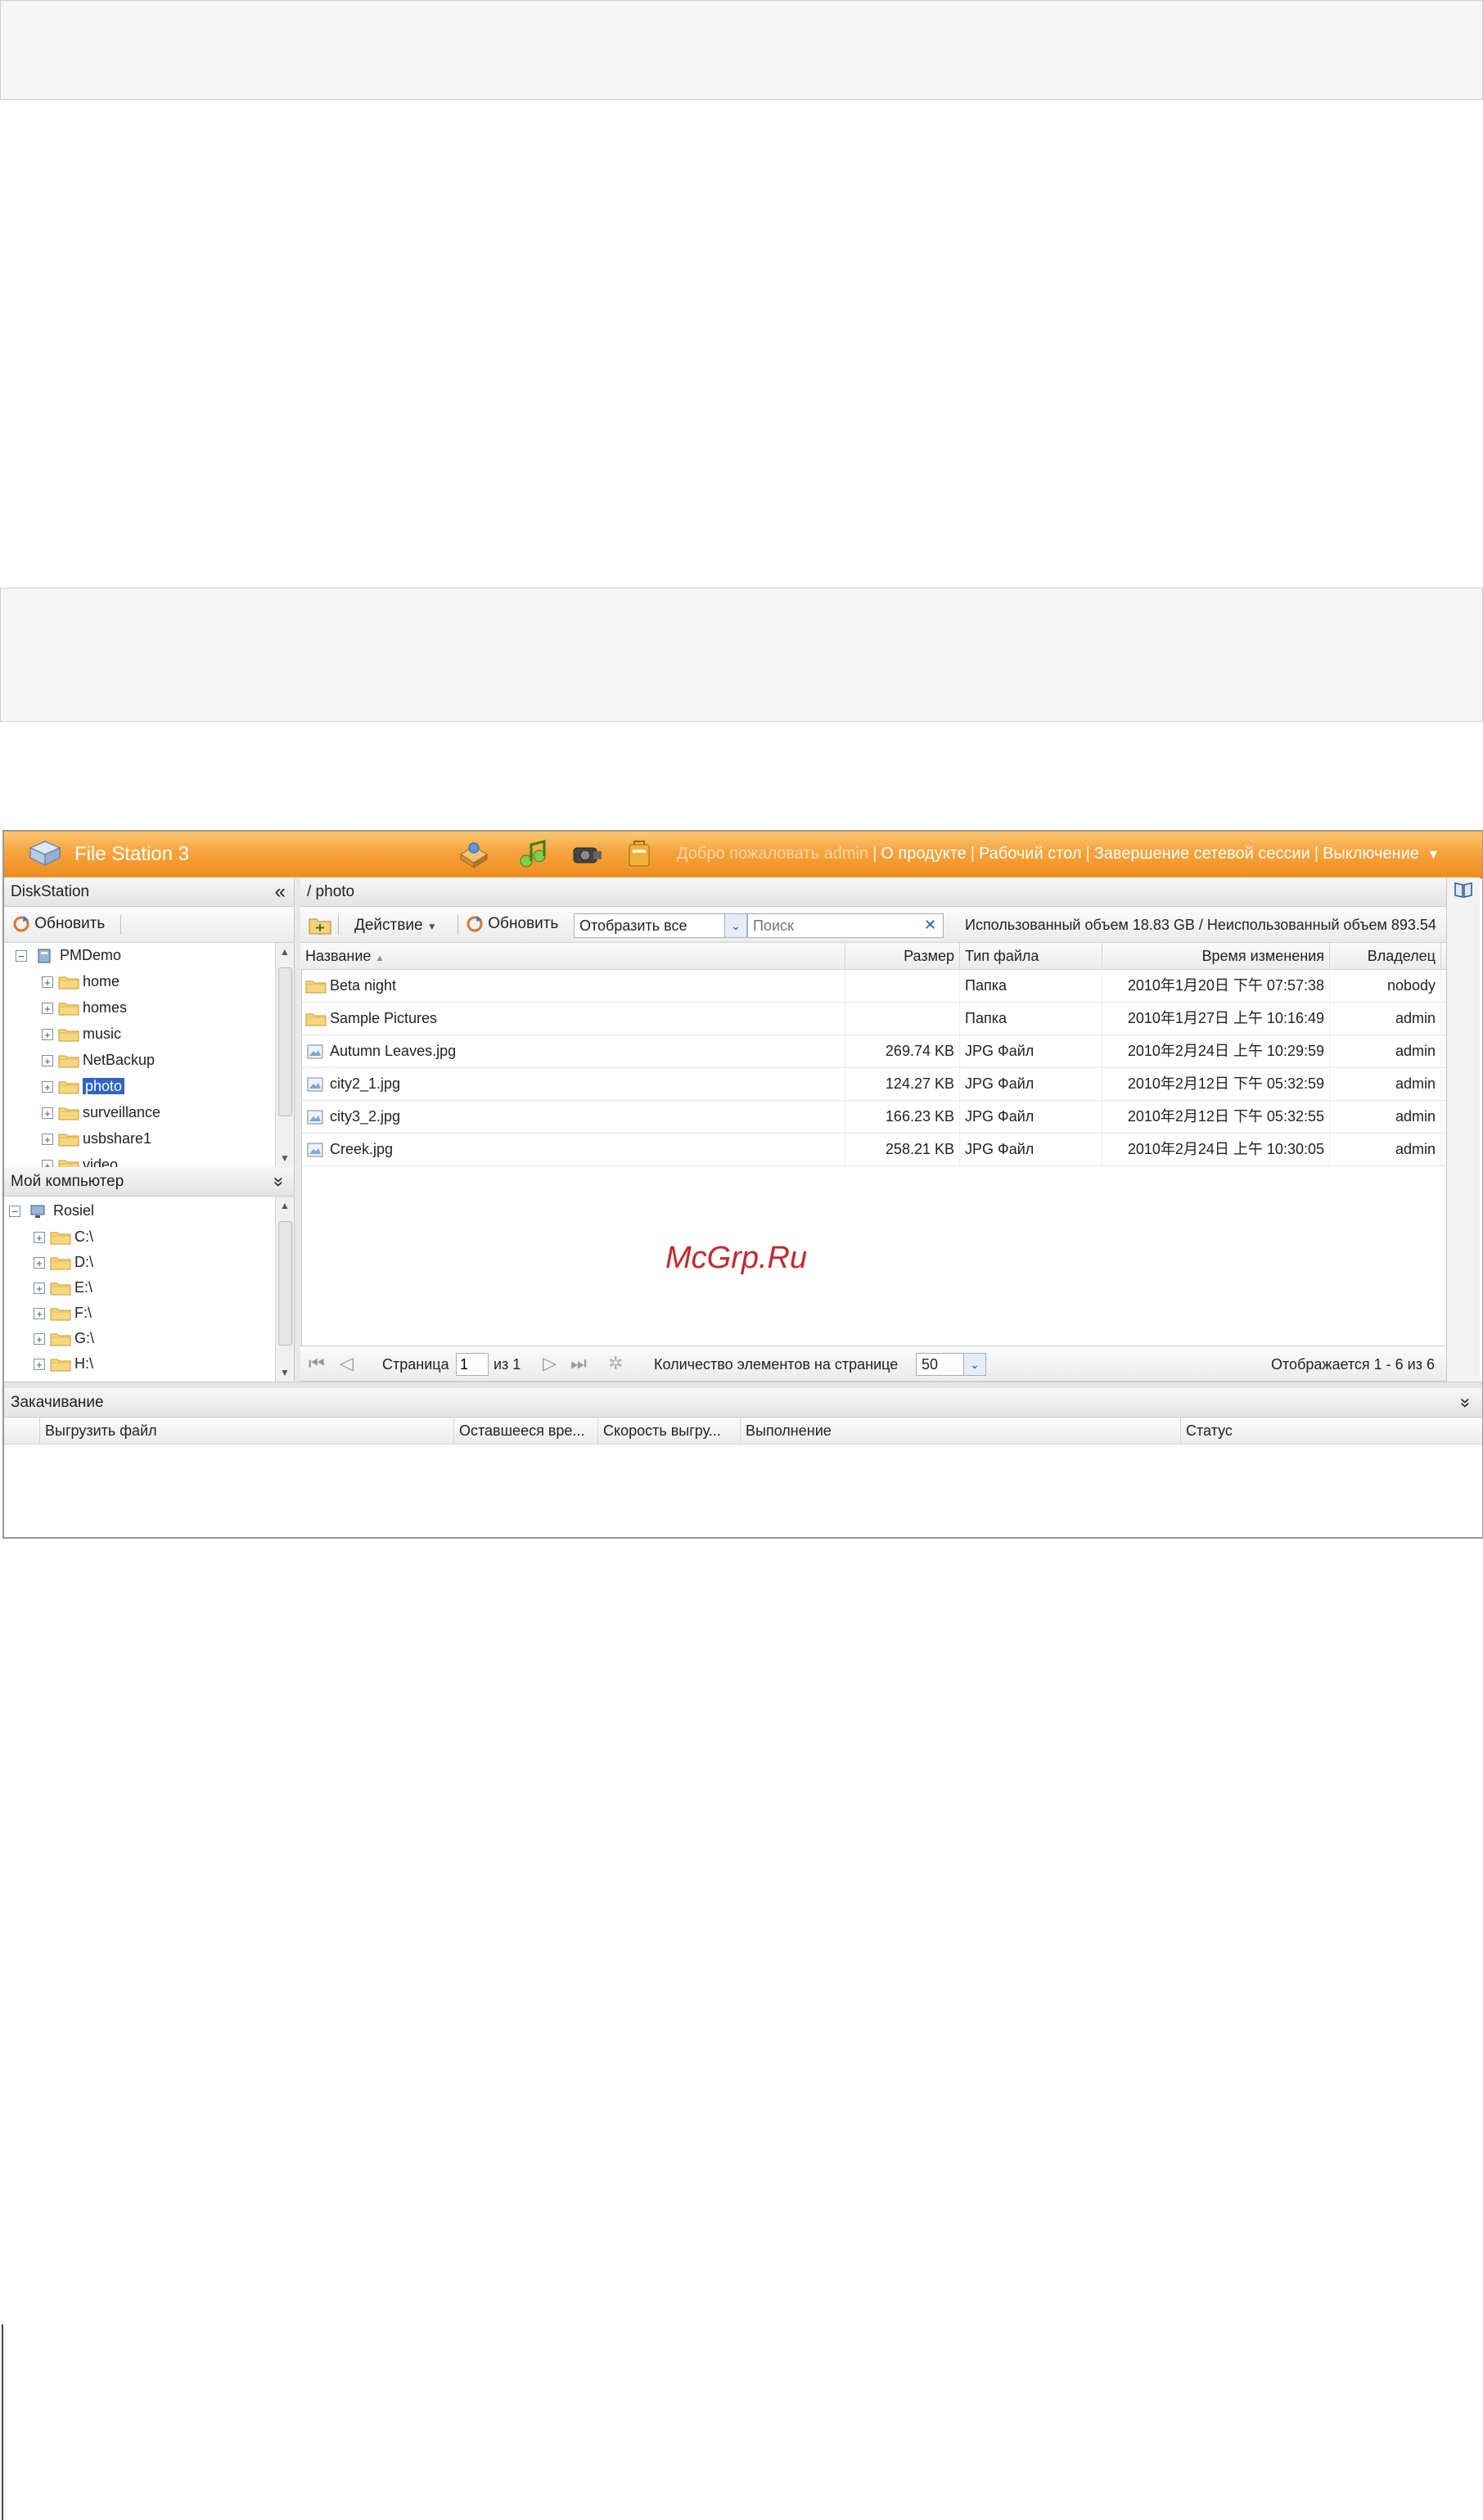 Image resolution: width=1483 pixels, height=2520 pixels. I want to click on shutdown-dropdown-icon: ▼, so click(1433, 855).